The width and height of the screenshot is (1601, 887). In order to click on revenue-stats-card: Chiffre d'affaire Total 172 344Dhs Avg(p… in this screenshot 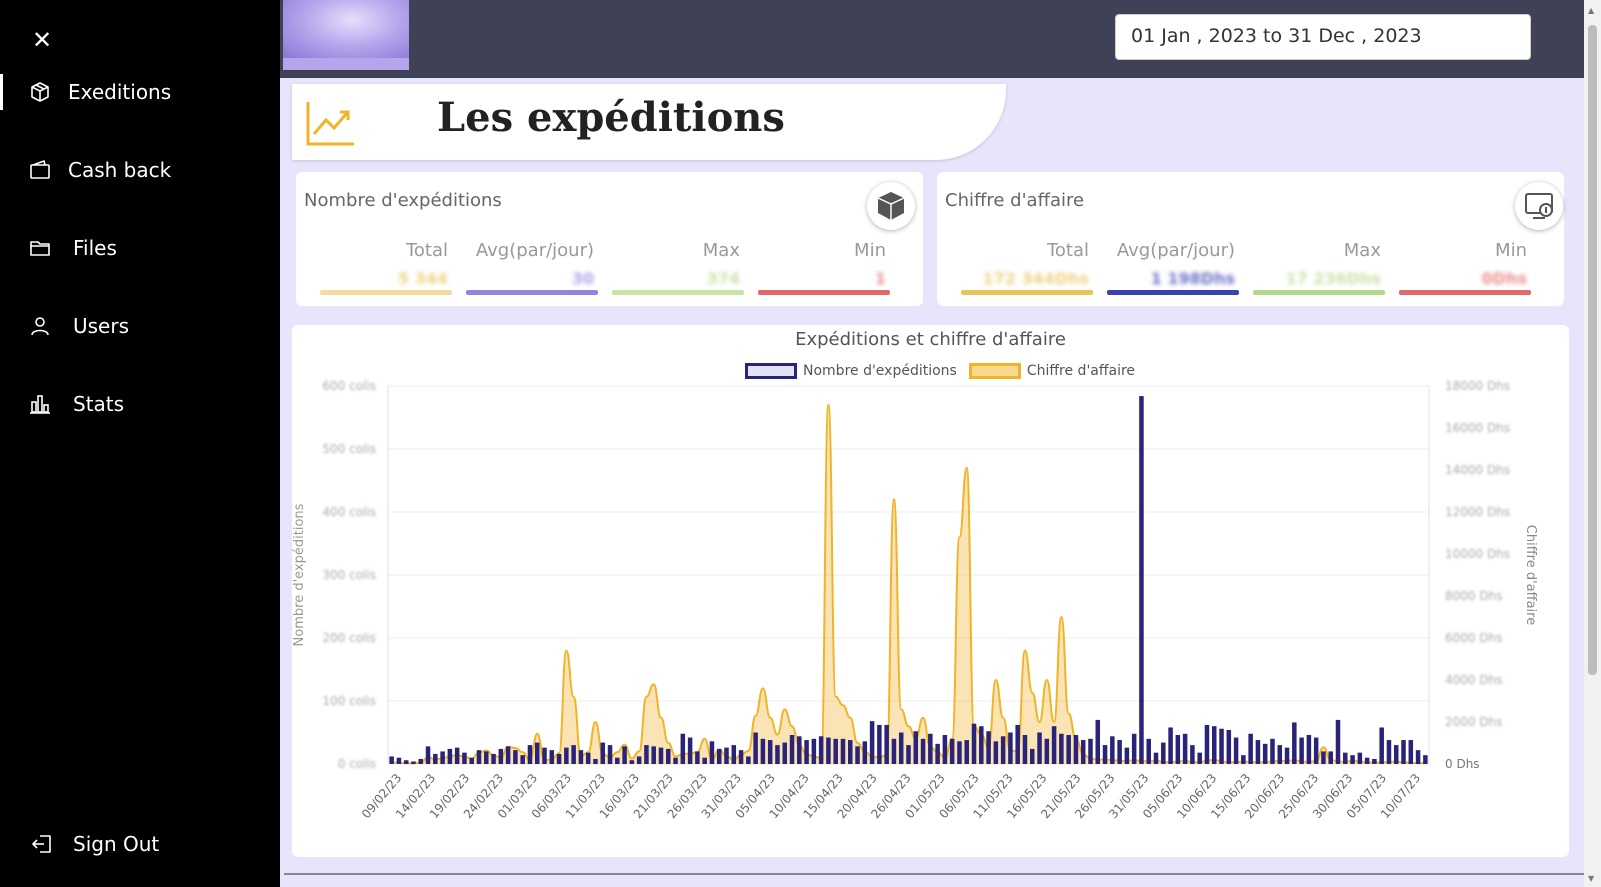, I will do `click(1250, 239)`.